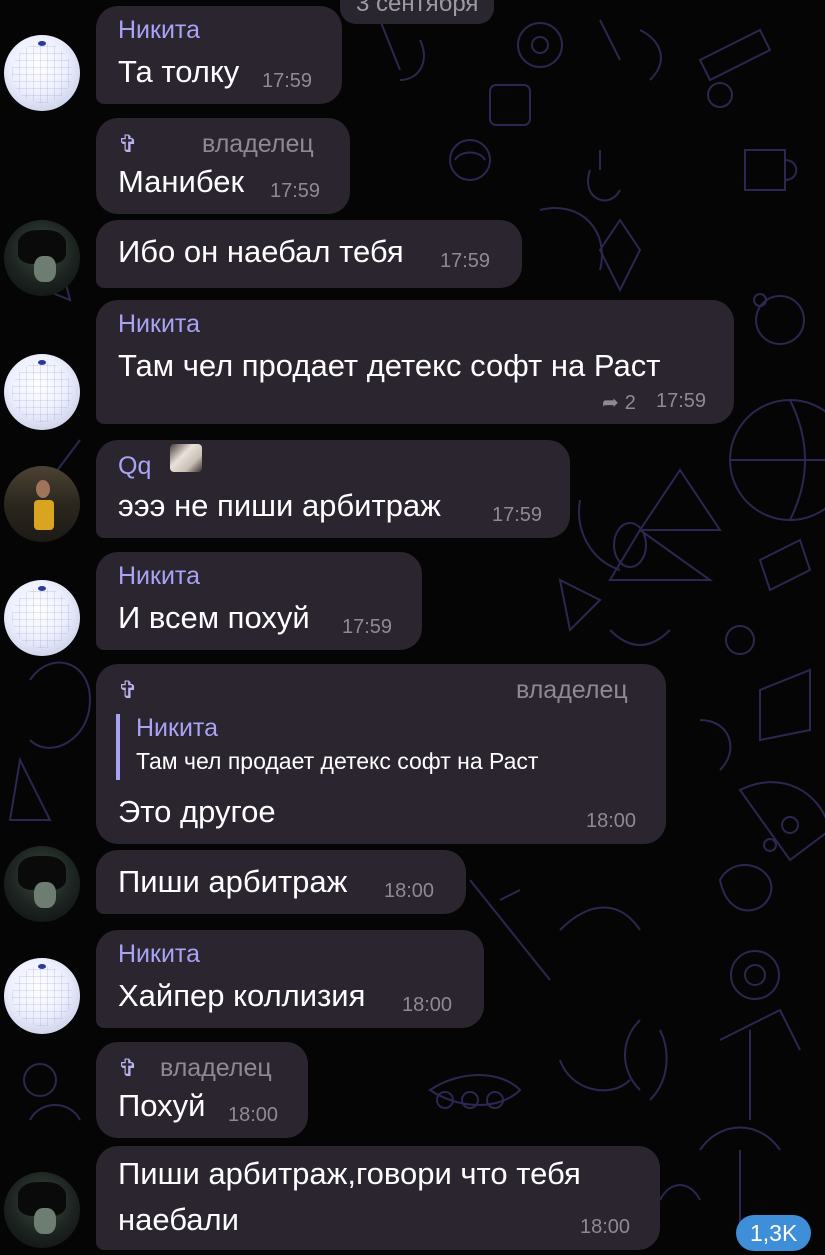 The height and width of the screenshot is (1255, 825). Describe the element at coordinates (242, 995) in the screenshot. I see `message-text: Хайпер коллизия` at that location.